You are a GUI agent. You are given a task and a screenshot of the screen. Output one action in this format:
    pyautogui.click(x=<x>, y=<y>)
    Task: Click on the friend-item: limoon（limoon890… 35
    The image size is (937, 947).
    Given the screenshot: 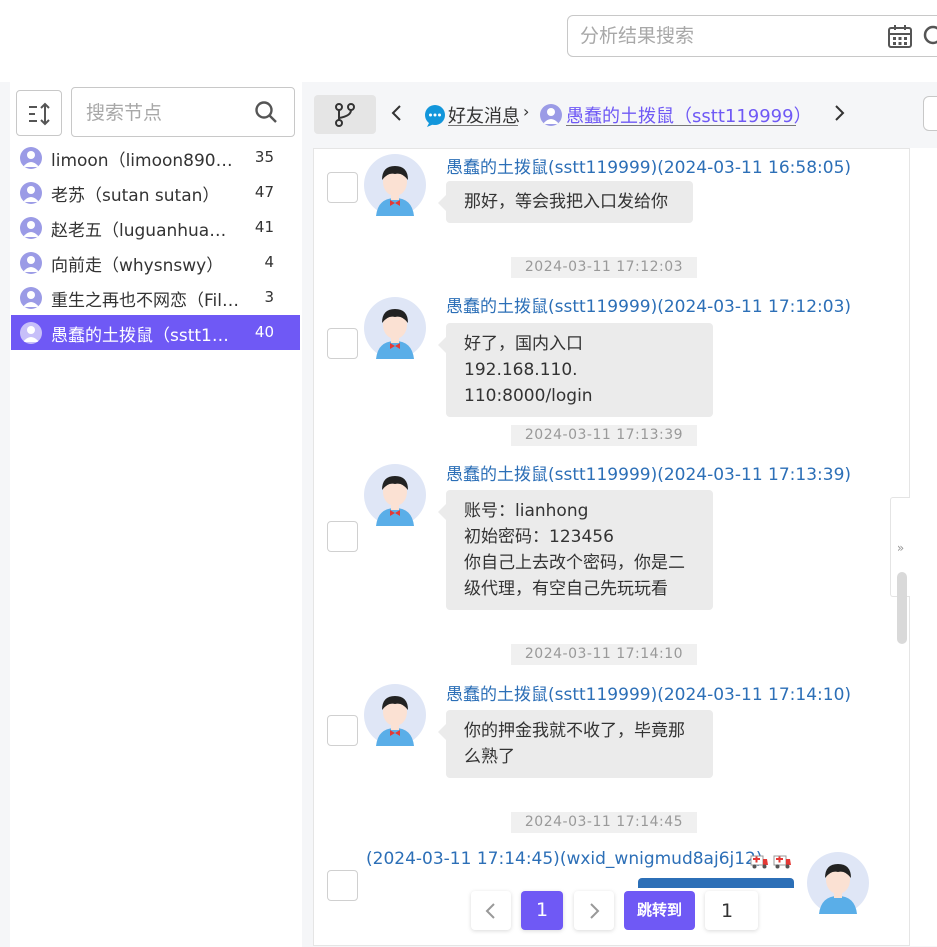 What is the action you would take?
    pyautogui.click(x=155, y=157)
    